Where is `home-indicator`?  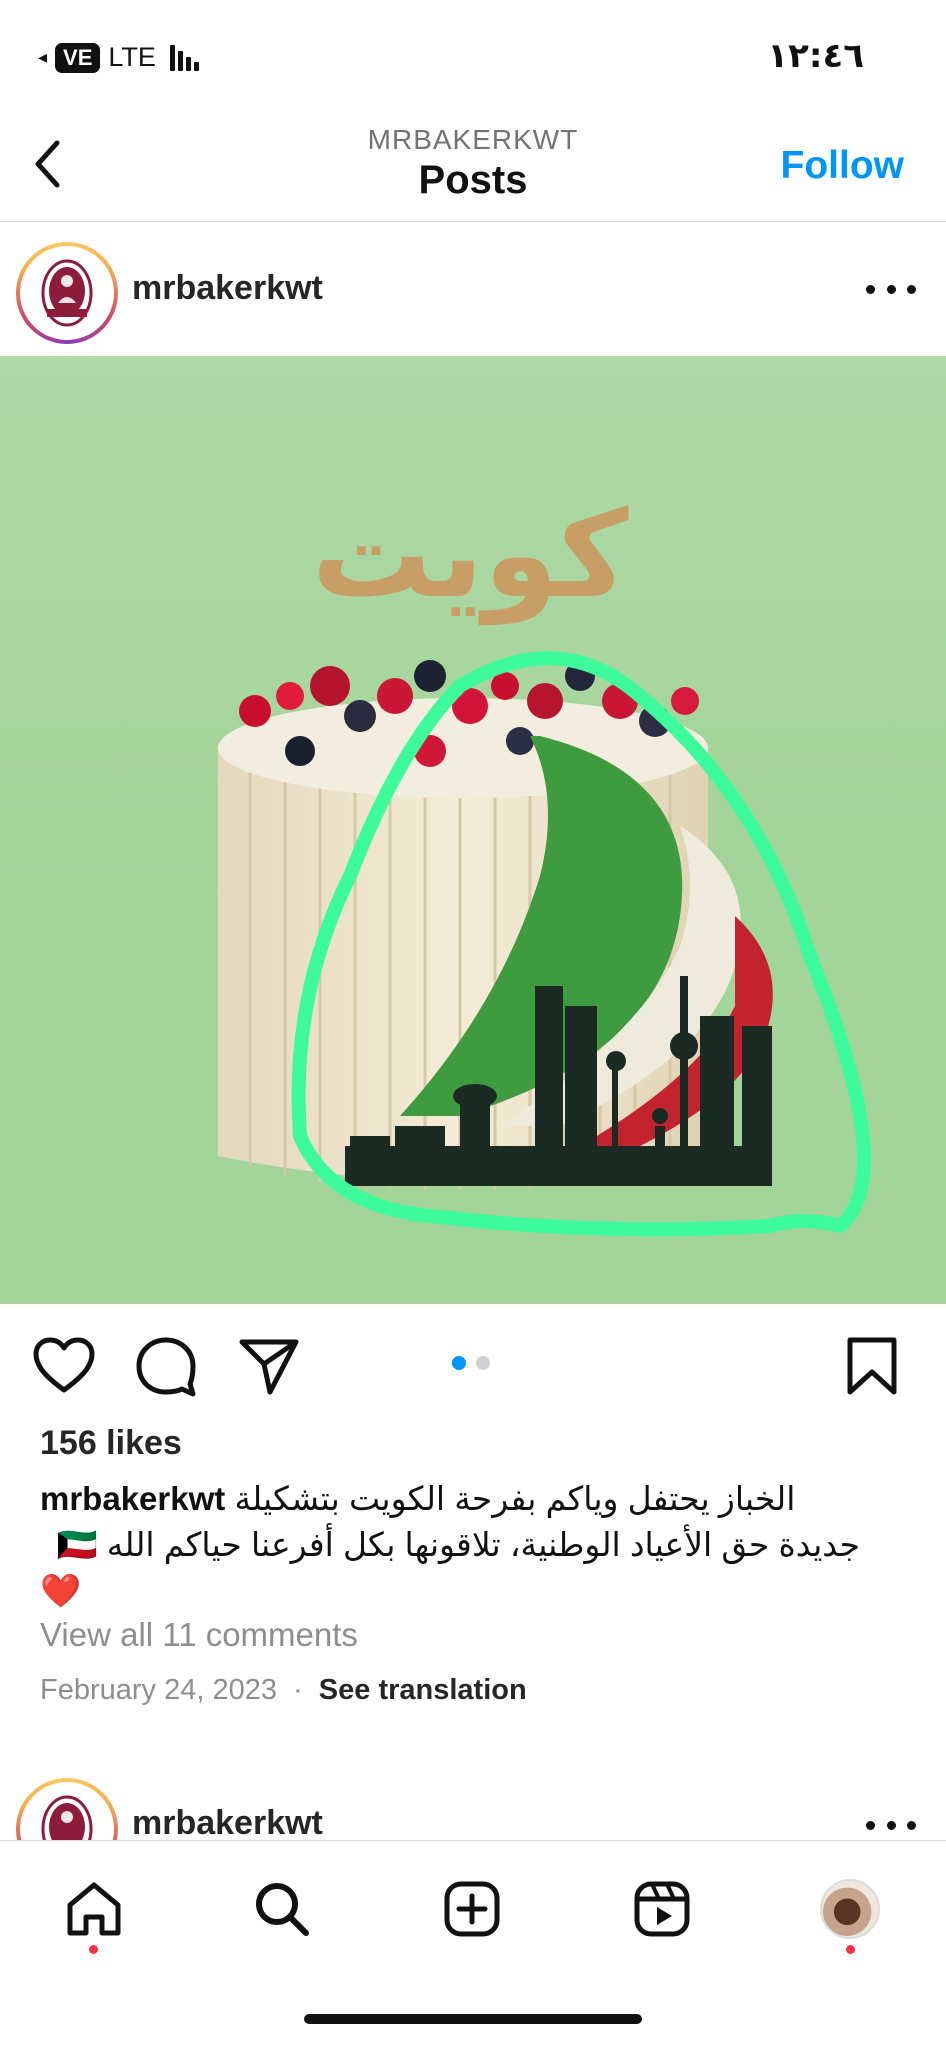 home-indicator is located at coordinates (473, 2019).